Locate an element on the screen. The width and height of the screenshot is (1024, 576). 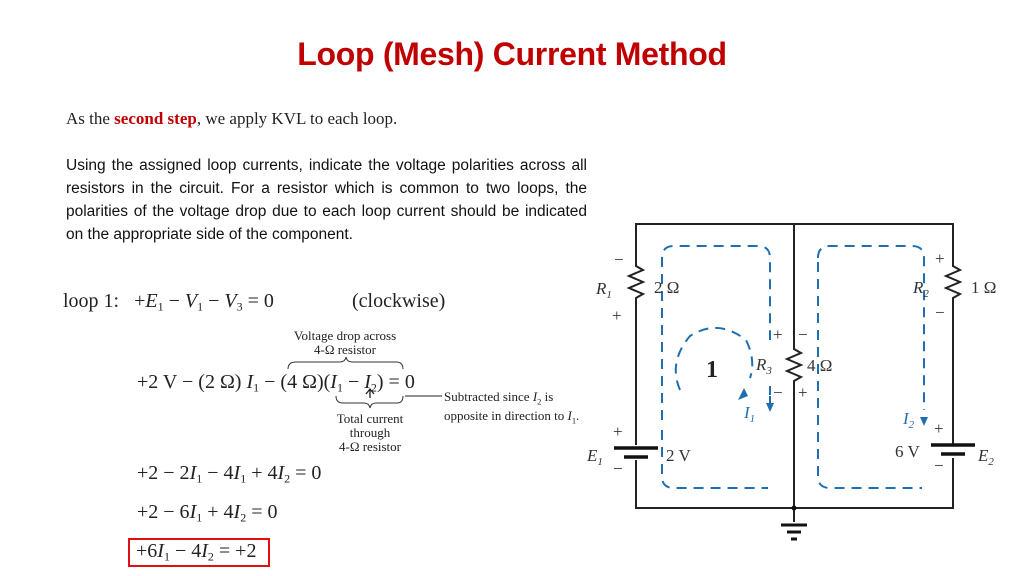
r2-bottom-sign: − is located at coordinates (940, 312).